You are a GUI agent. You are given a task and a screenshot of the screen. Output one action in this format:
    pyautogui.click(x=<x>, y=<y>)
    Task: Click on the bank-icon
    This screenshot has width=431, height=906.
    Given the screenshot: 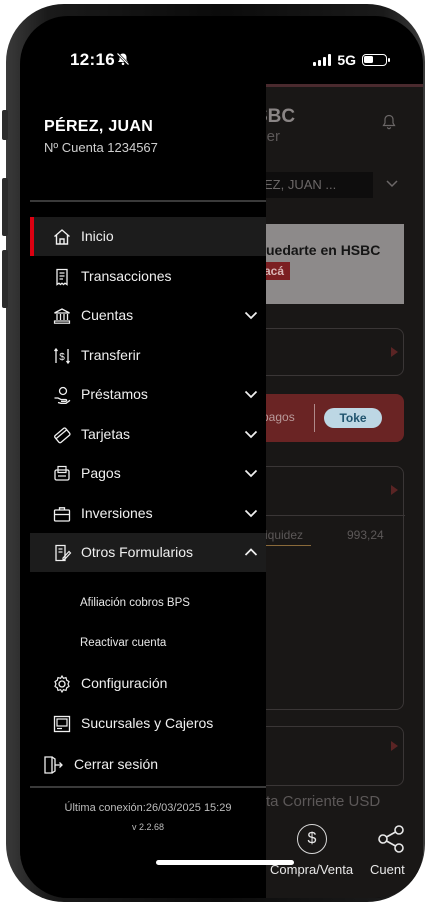 What is the action you would take?
    pyautogui.click(x=62, y=316)
    